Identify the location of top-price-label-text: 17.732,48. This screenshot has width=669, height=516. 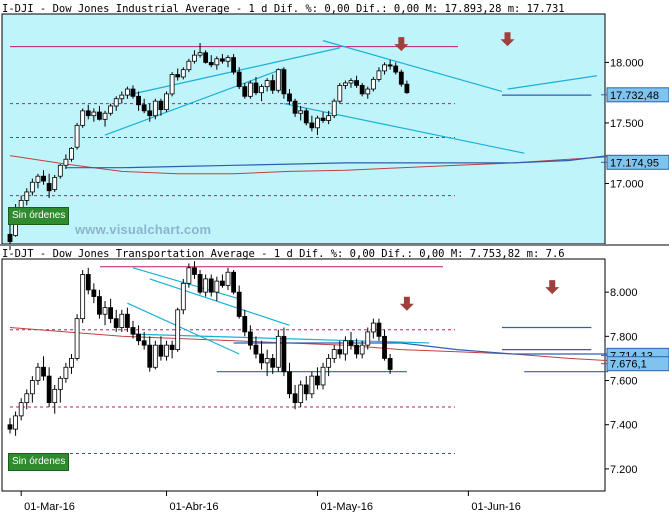
(634, 96).